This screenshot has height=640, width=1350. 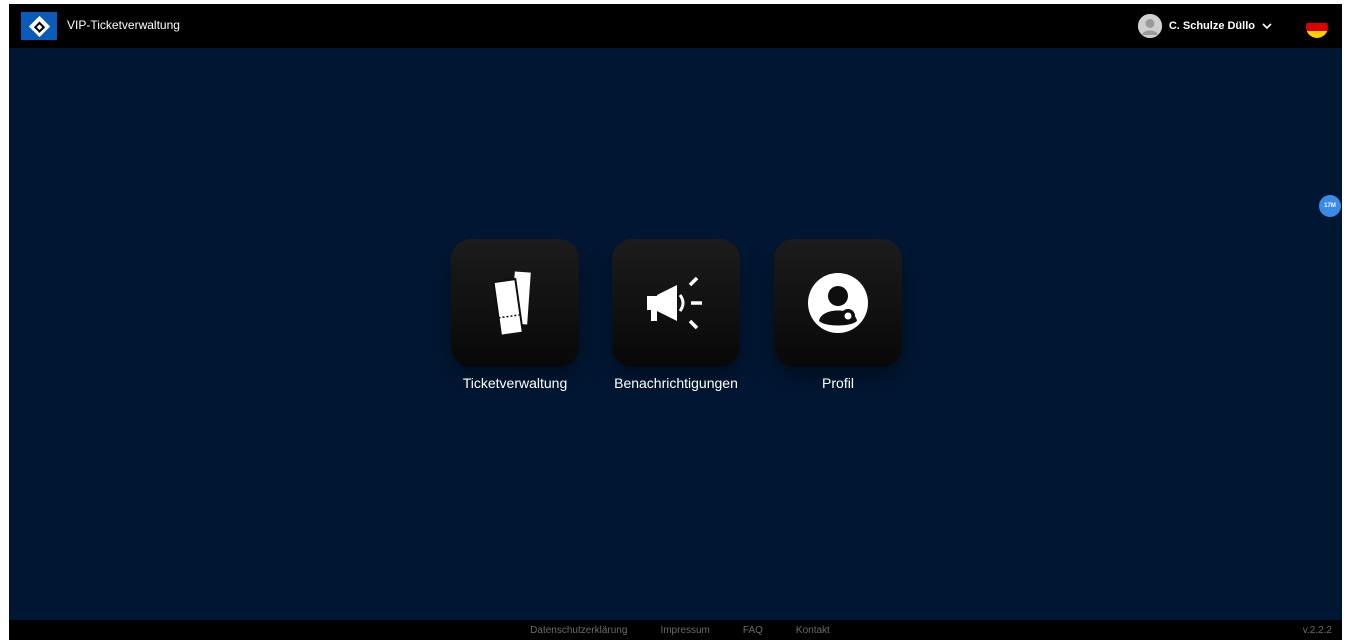 What do you see at coordinates (1211, 26) in the screenshot?
I see `user-name: C. Schulze Düllo` at bounding box center [1211, 26].